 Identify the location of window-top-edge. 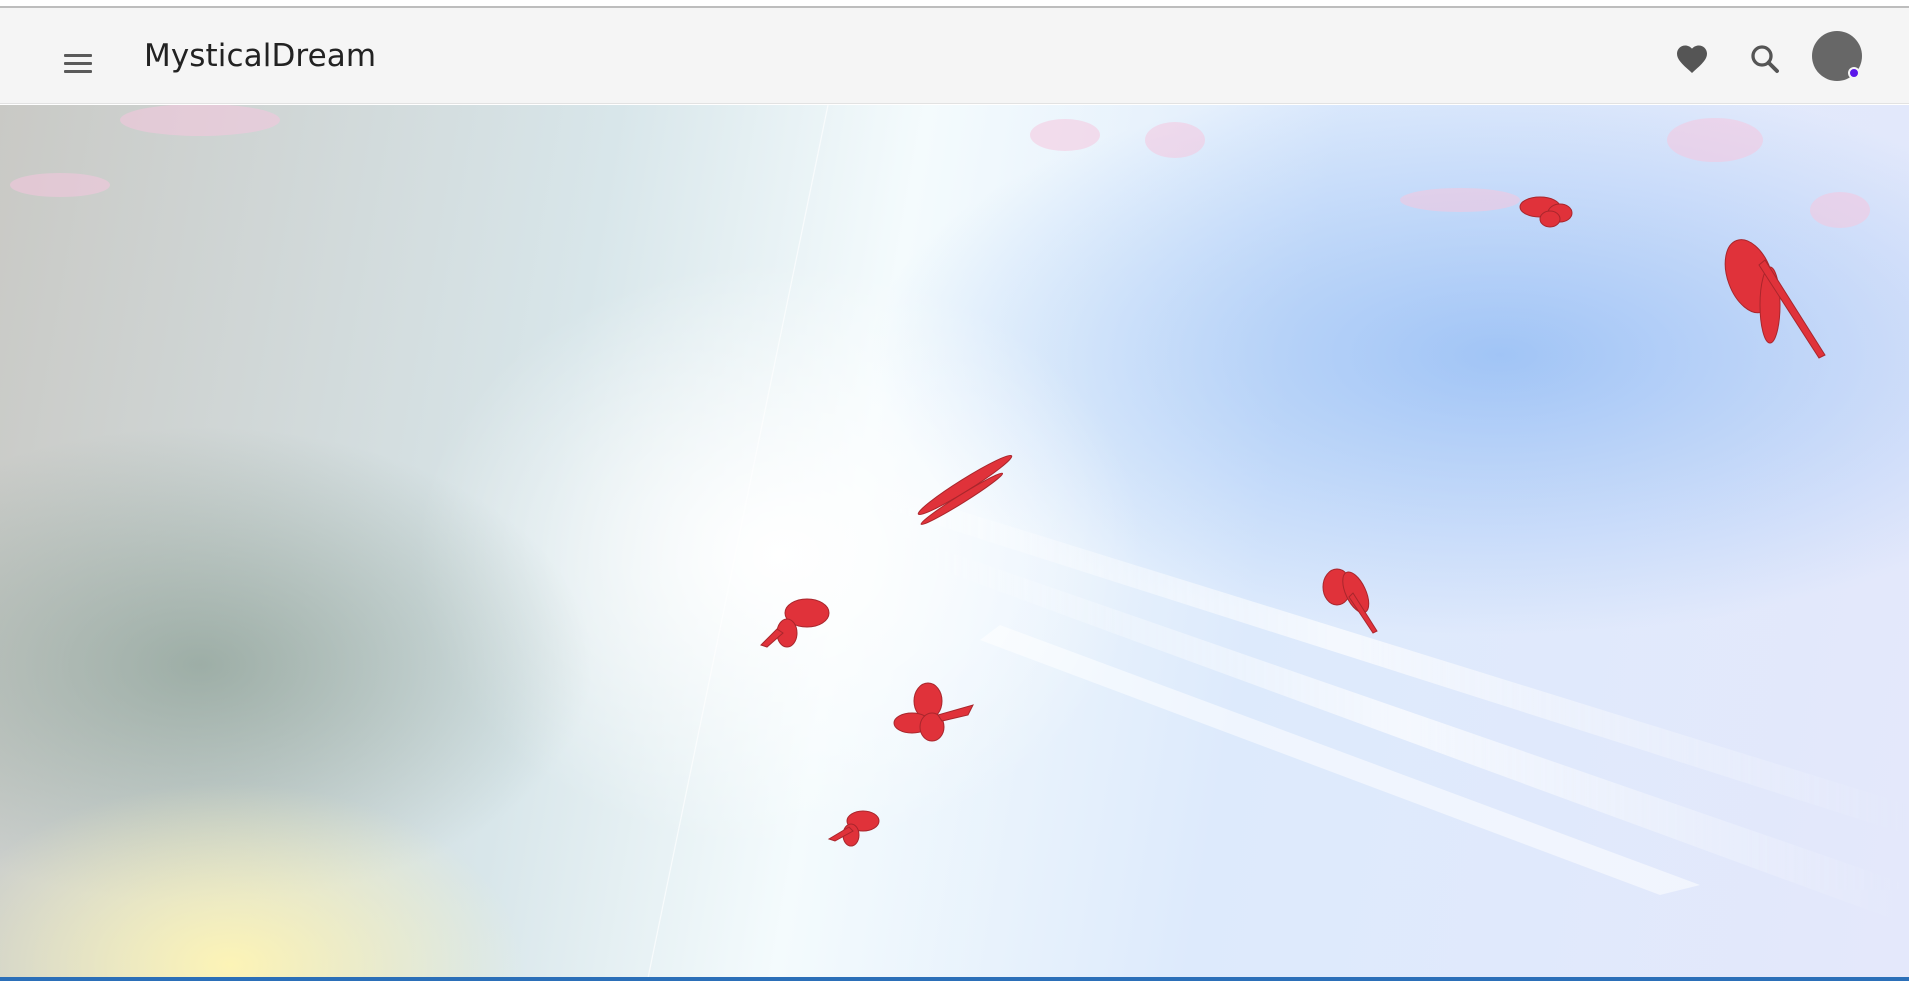
(954, 4).